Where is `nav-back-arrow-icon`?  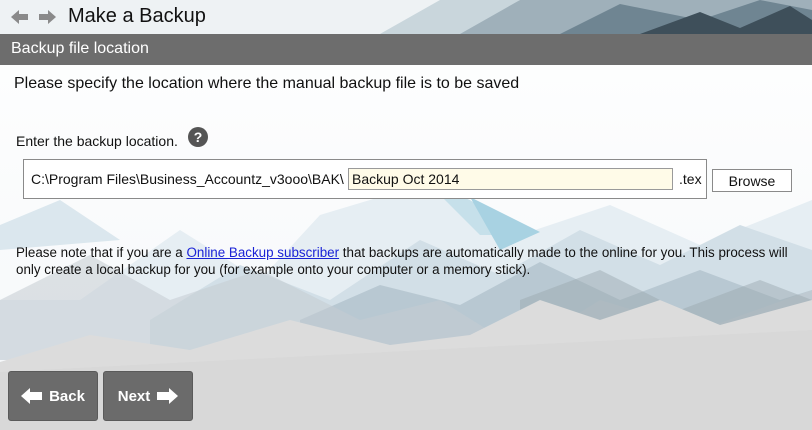
nav-back-arrow-icon is located at coordinates (20, 17).